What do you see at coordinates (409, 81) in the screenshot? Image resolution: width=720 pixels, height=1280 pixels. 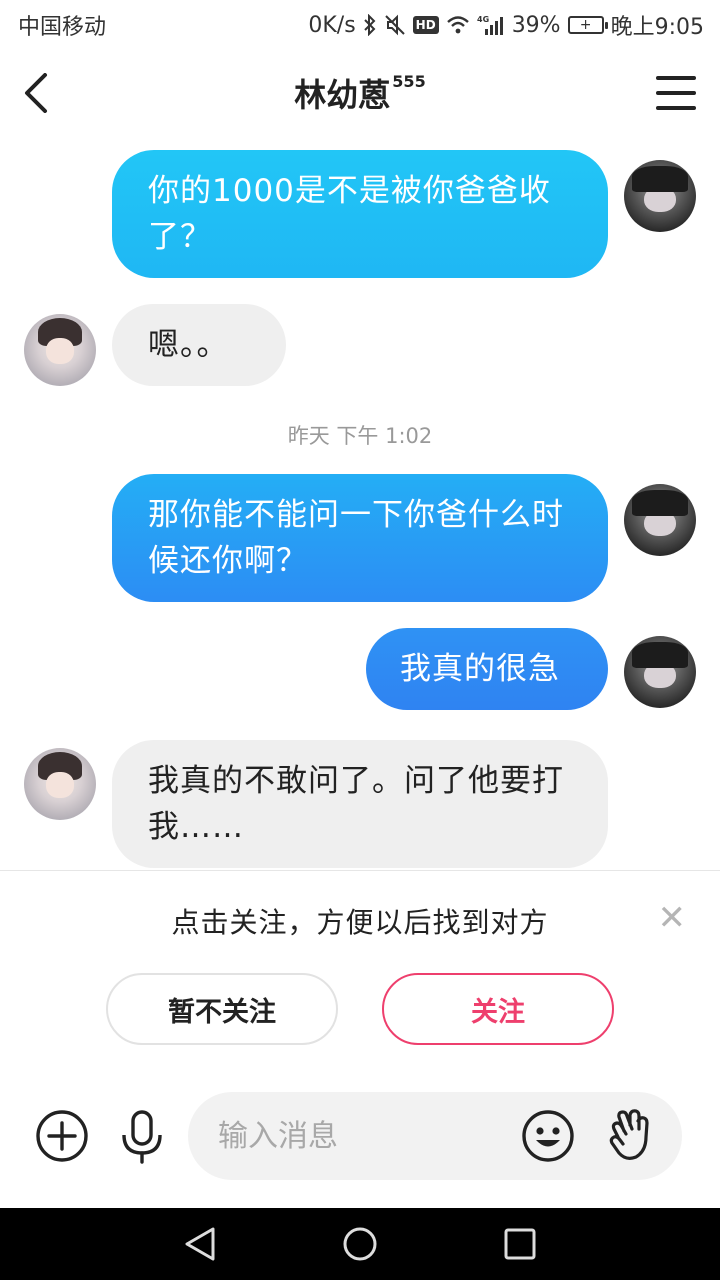 I see `contact-name-suffix: 555` at bounding box center [409, 81].